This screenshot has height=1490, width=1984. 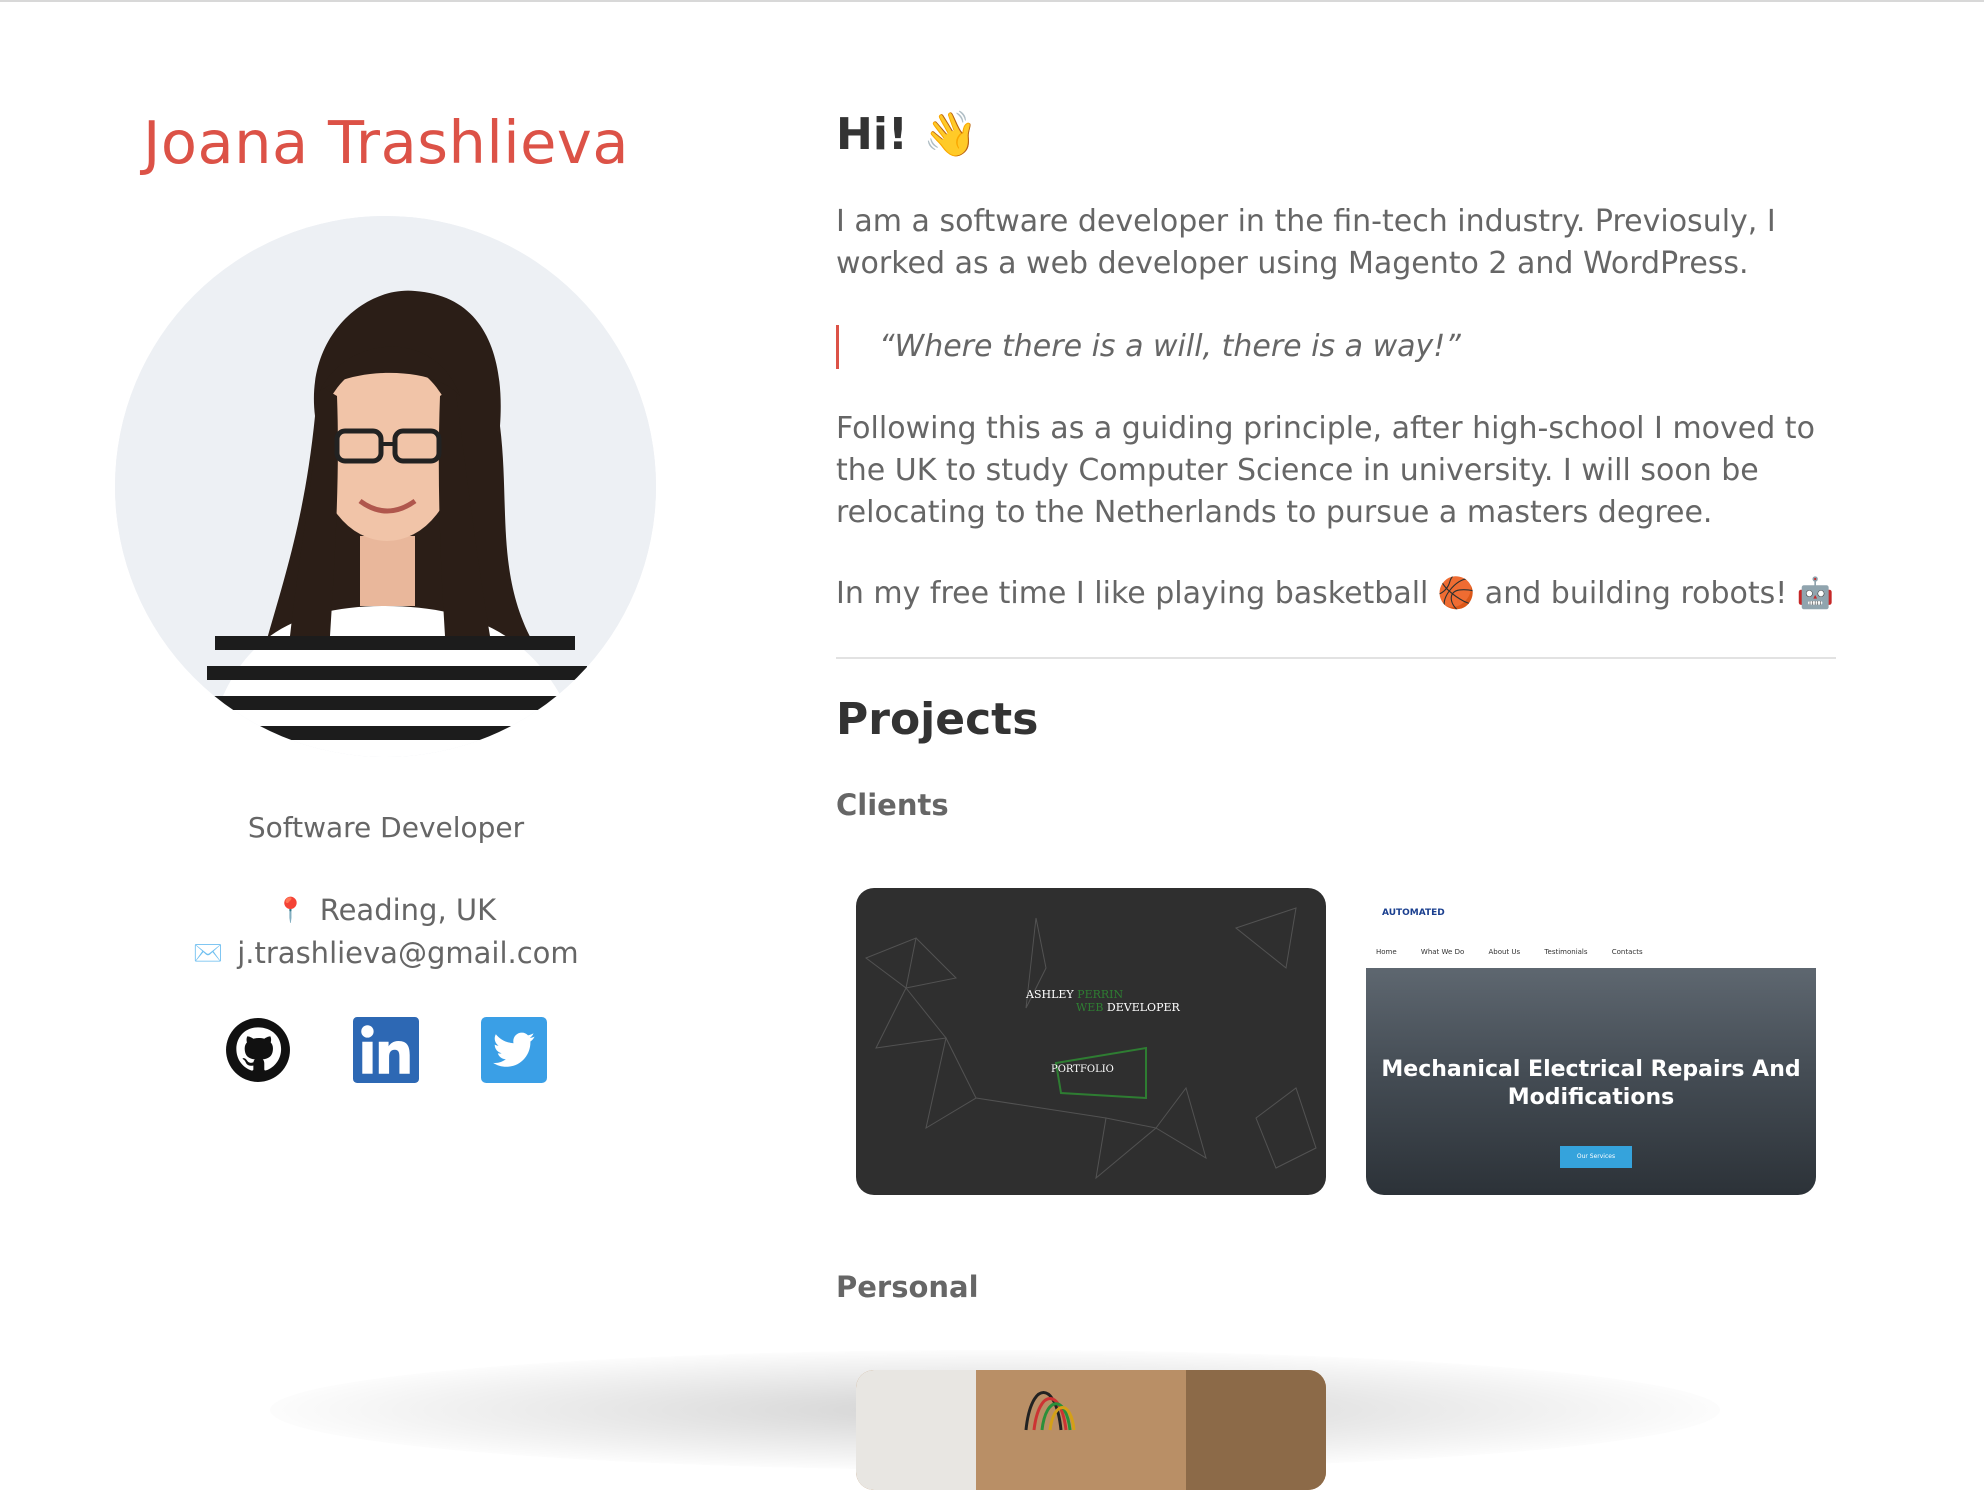 I want to click on network-graphic, so click(x=1090, y=1043).